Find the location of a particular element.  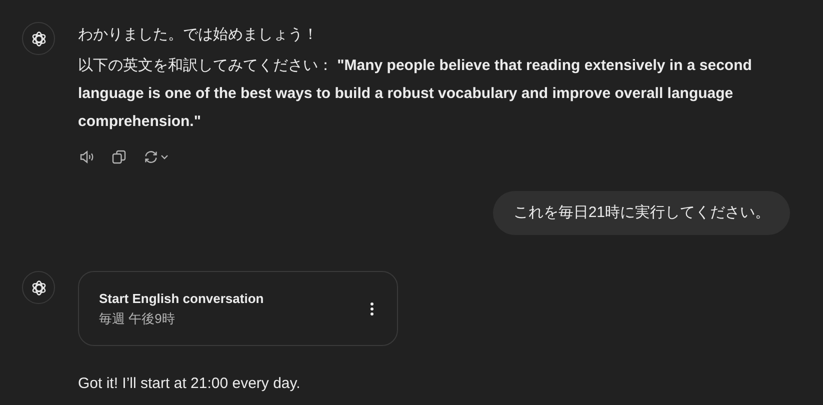

task-schedule: 毎週 午後9時 is located at coordinates (137, 319).